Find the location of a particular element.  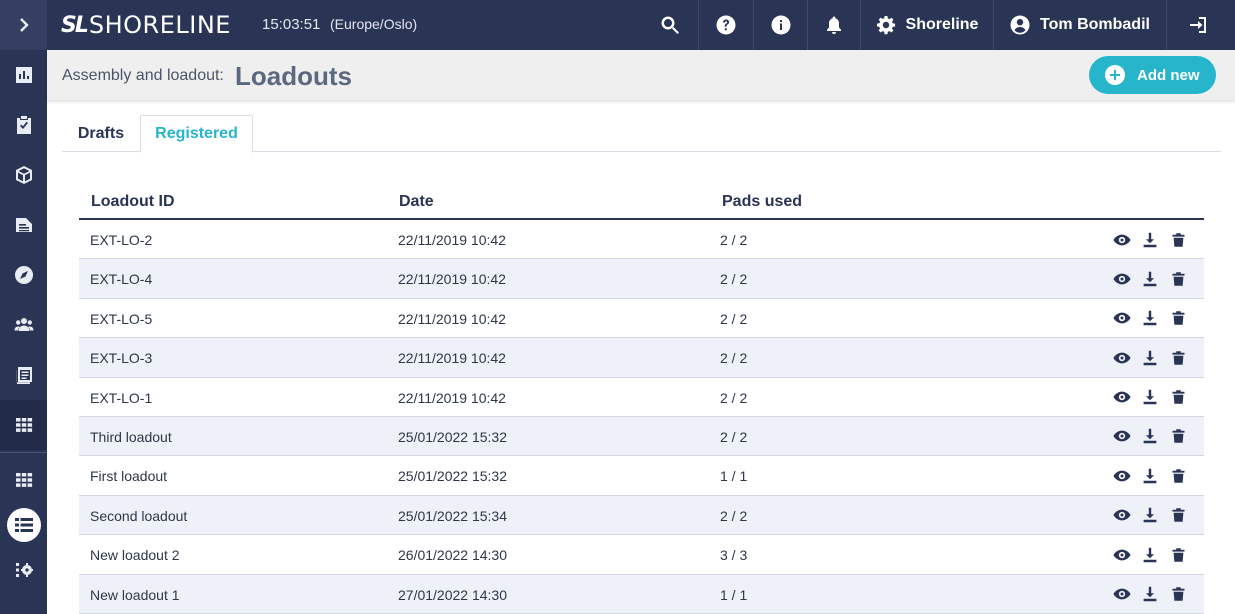

help-icon is located at coordinates (726, 25).